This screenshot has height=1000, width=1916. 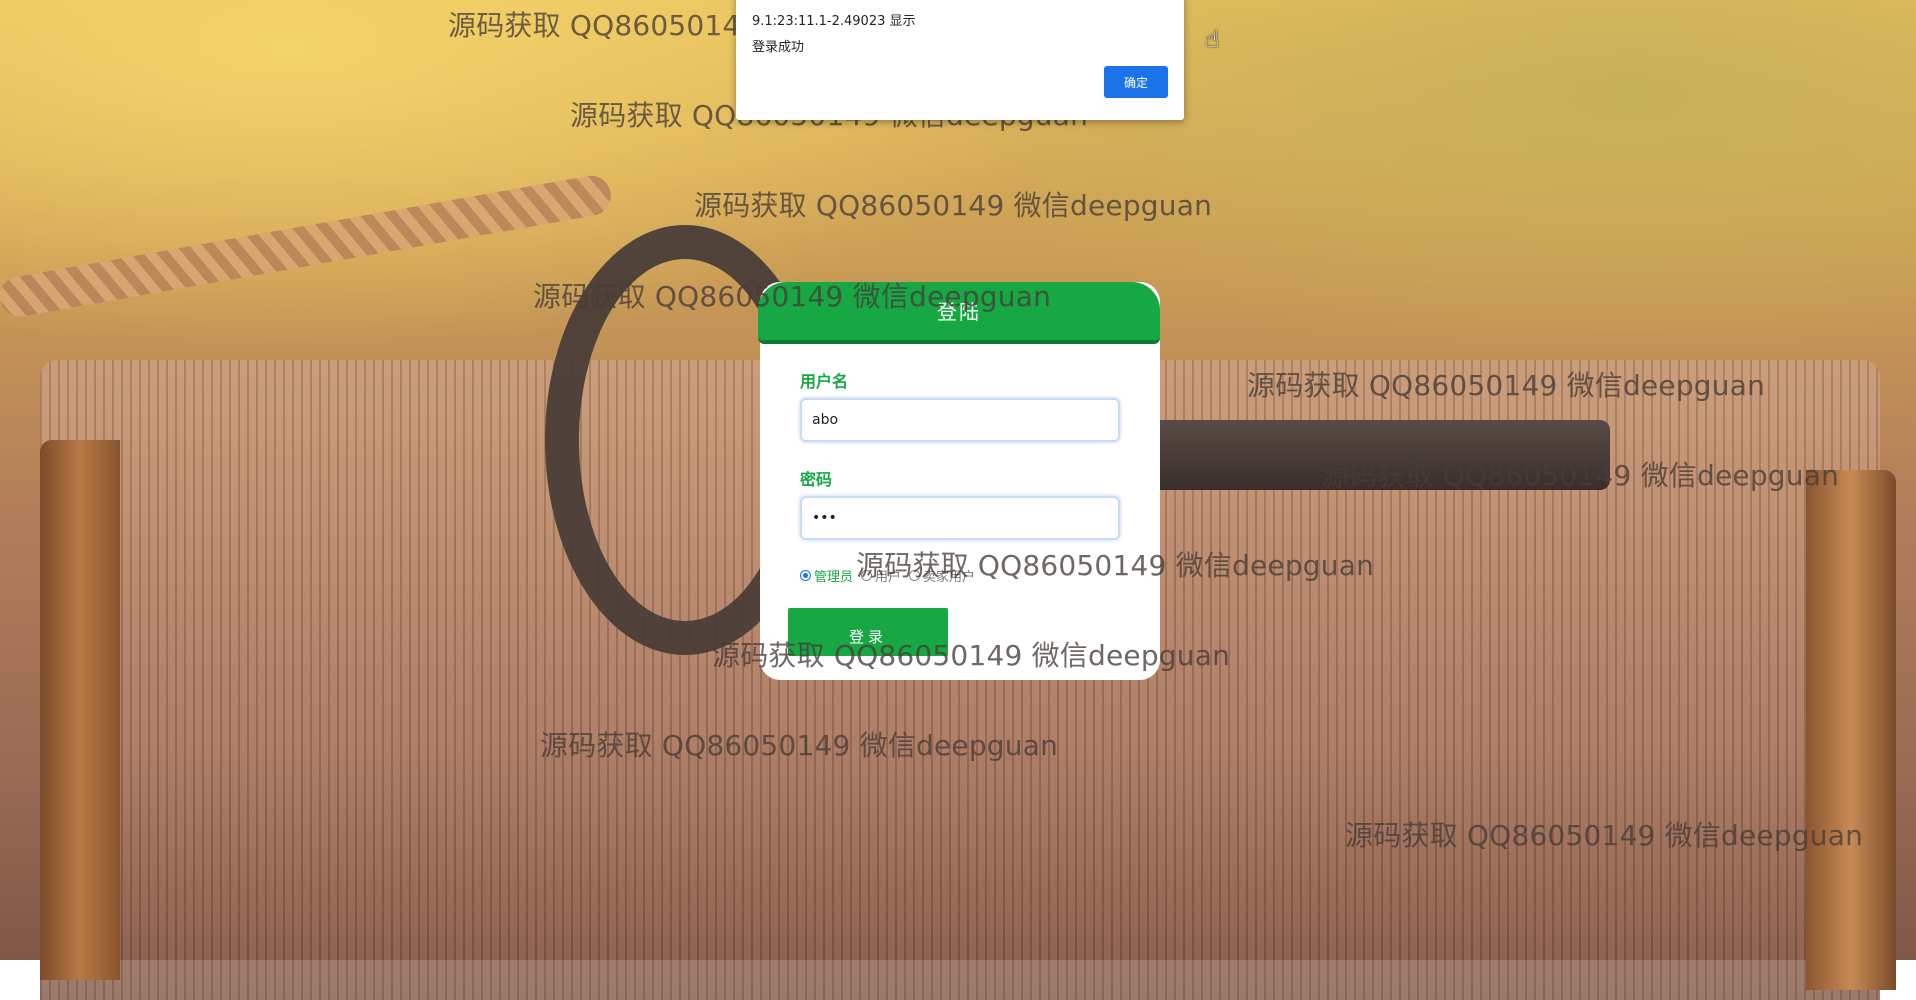 What do you see at coordinates (816, 479) in the screenshot?
I see `password-label: 密码` at bounding box center [816, 479].